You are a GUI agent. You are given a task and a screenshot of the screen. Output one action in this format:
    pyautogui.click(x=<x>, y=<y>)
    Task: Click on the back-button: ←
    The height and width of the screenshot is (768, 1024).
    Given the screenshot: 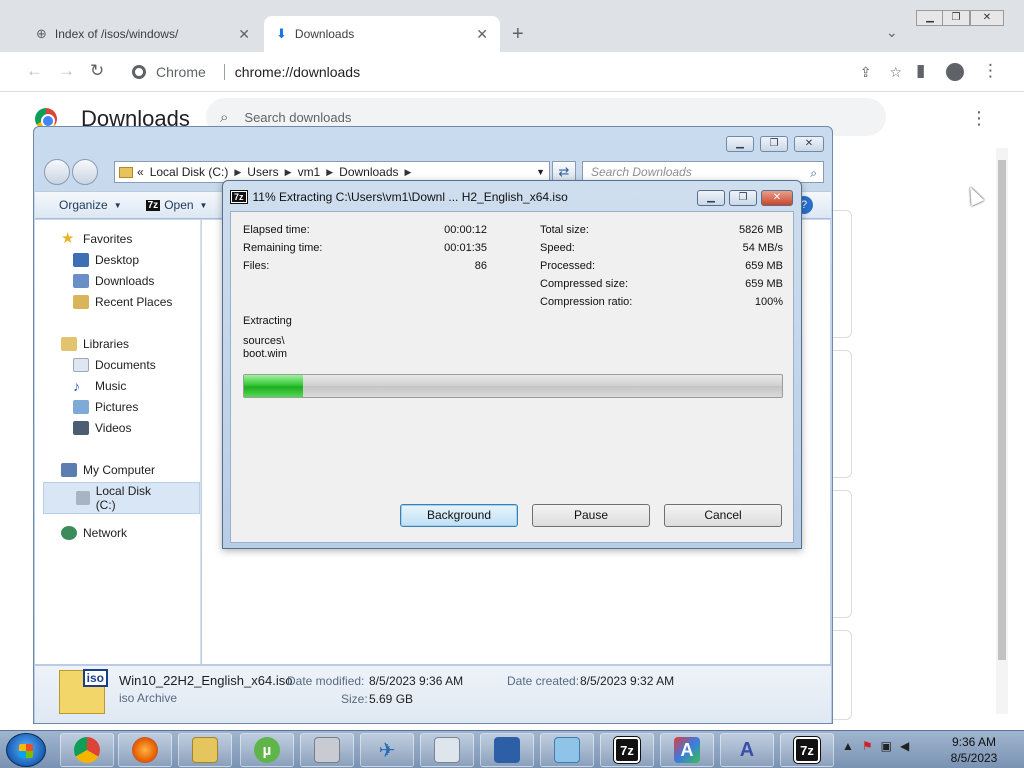 What is the action you would take?
    pyautogui.click(x=34, y=71)
    